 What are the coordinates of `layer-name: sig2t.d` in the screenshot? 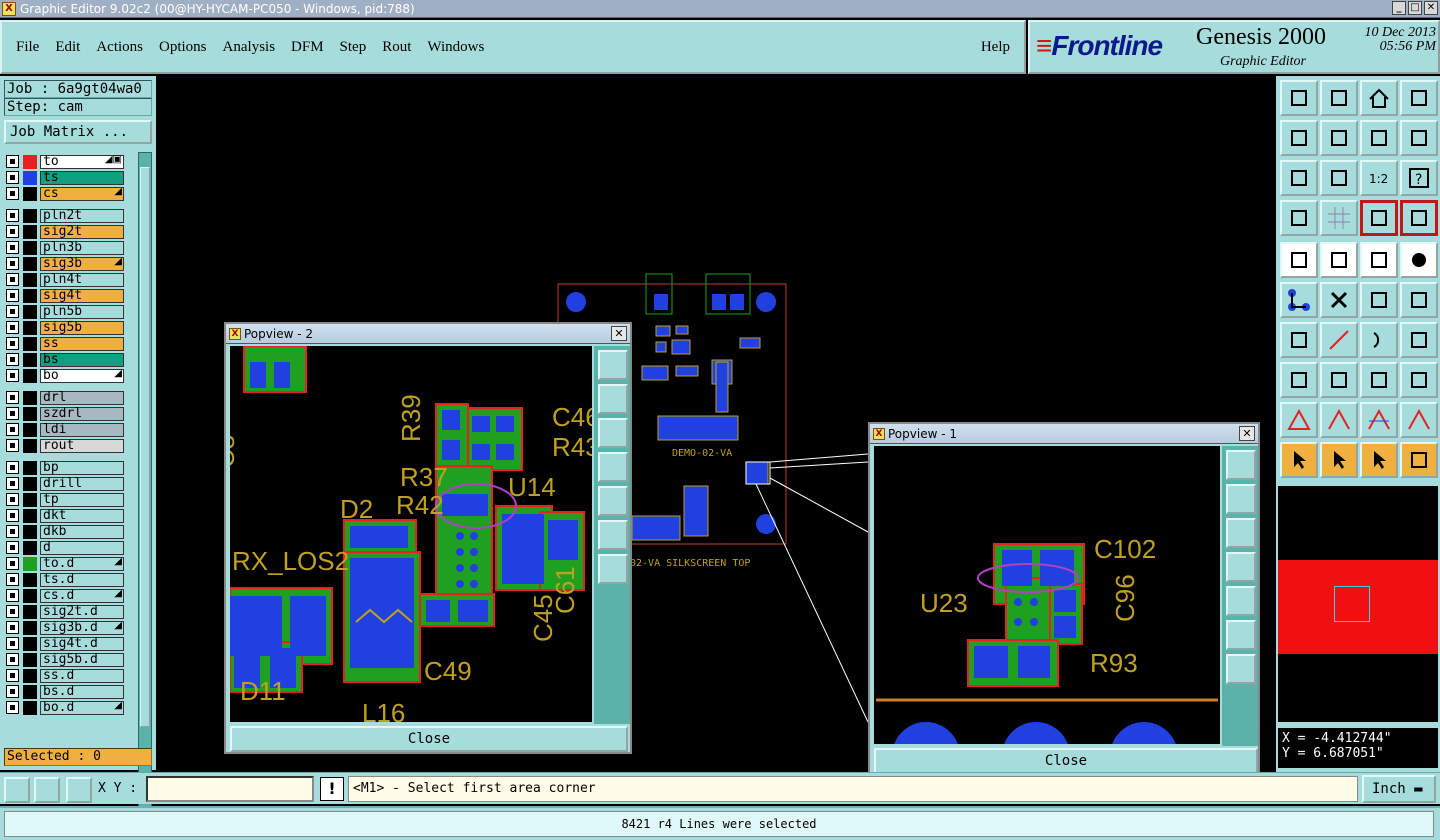 It's located at (82, 611).